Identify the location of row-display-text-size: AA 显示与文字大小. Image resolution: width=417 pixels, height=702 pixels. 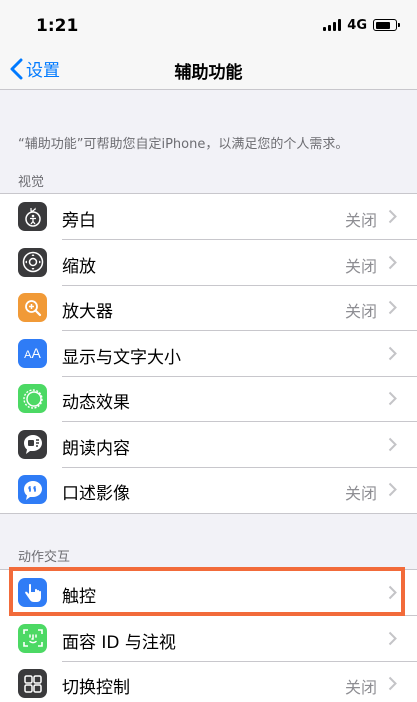
(208, 353).